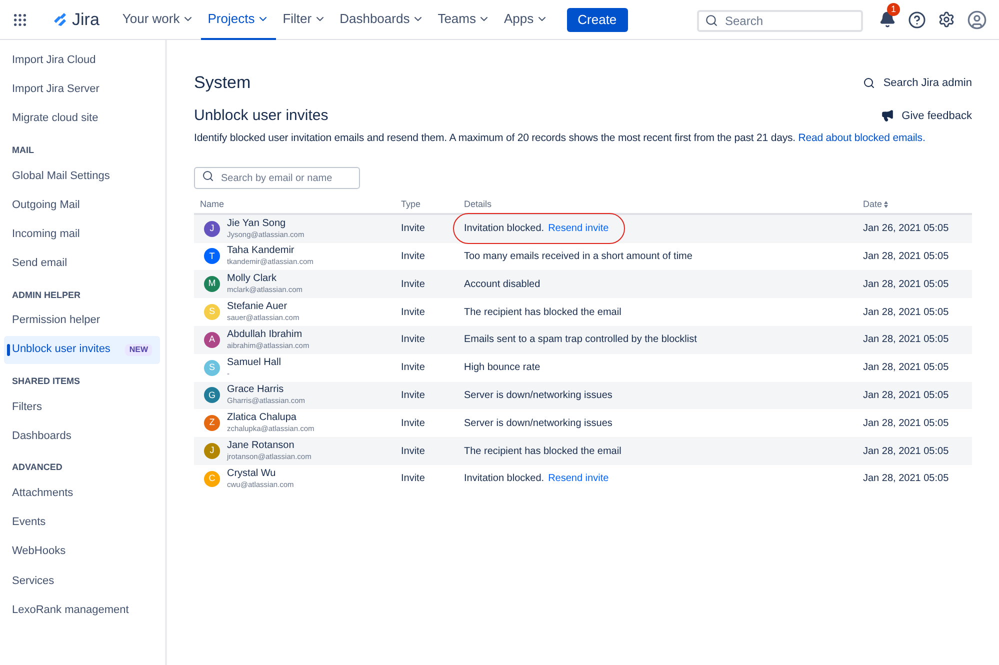  I want to click on user-name: Abdullah Ibrahim, so click(265, 334).